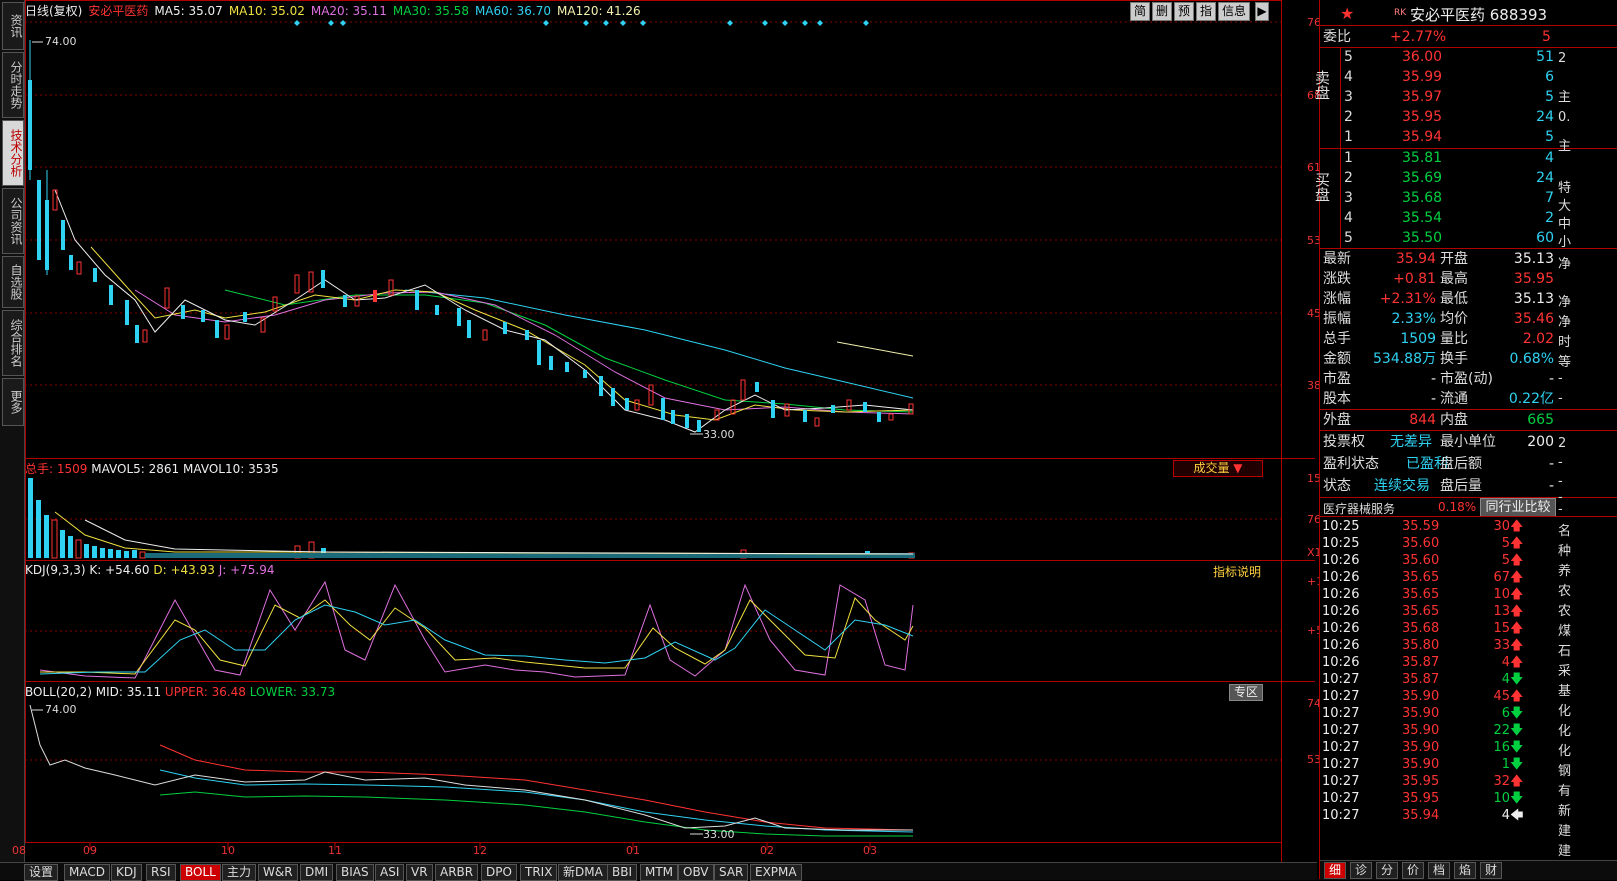  What do you see at coordinates (1531, 399) in the screenshot?
I see `stat-value: 0.22亿` at bounding box center [1531, 399].